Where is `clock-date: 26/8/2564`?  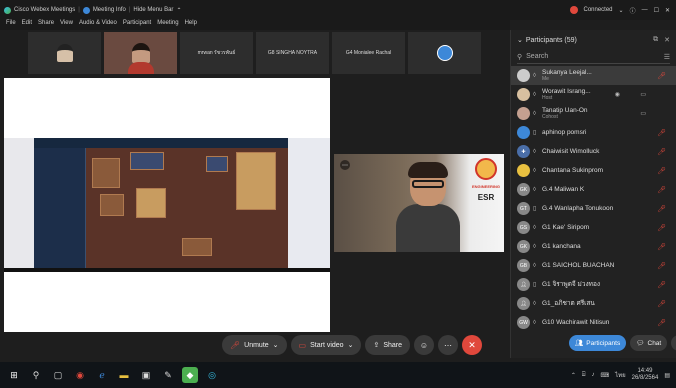
clock-date: 26/8/2564 is located at coordinates (645, 378).